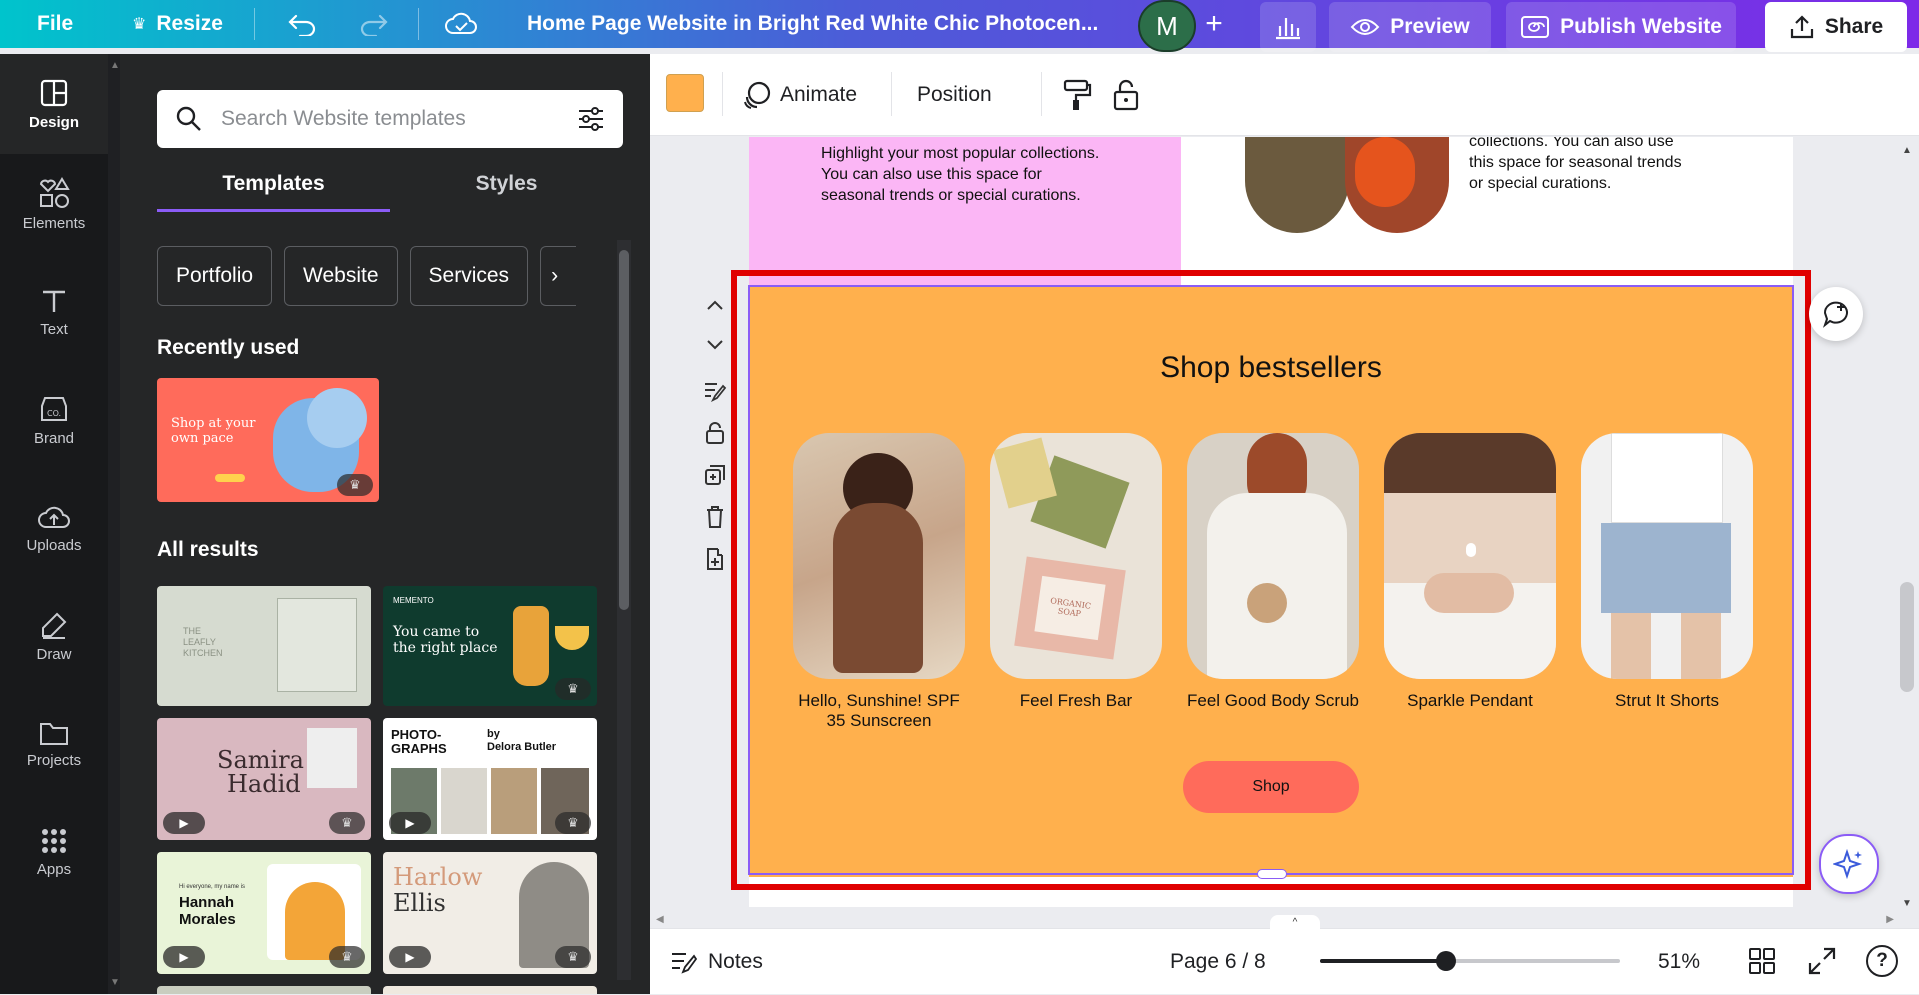  Describe the element at coordinates (55, 24) in the screenshot. I see `file-menu-button: File` at that location.